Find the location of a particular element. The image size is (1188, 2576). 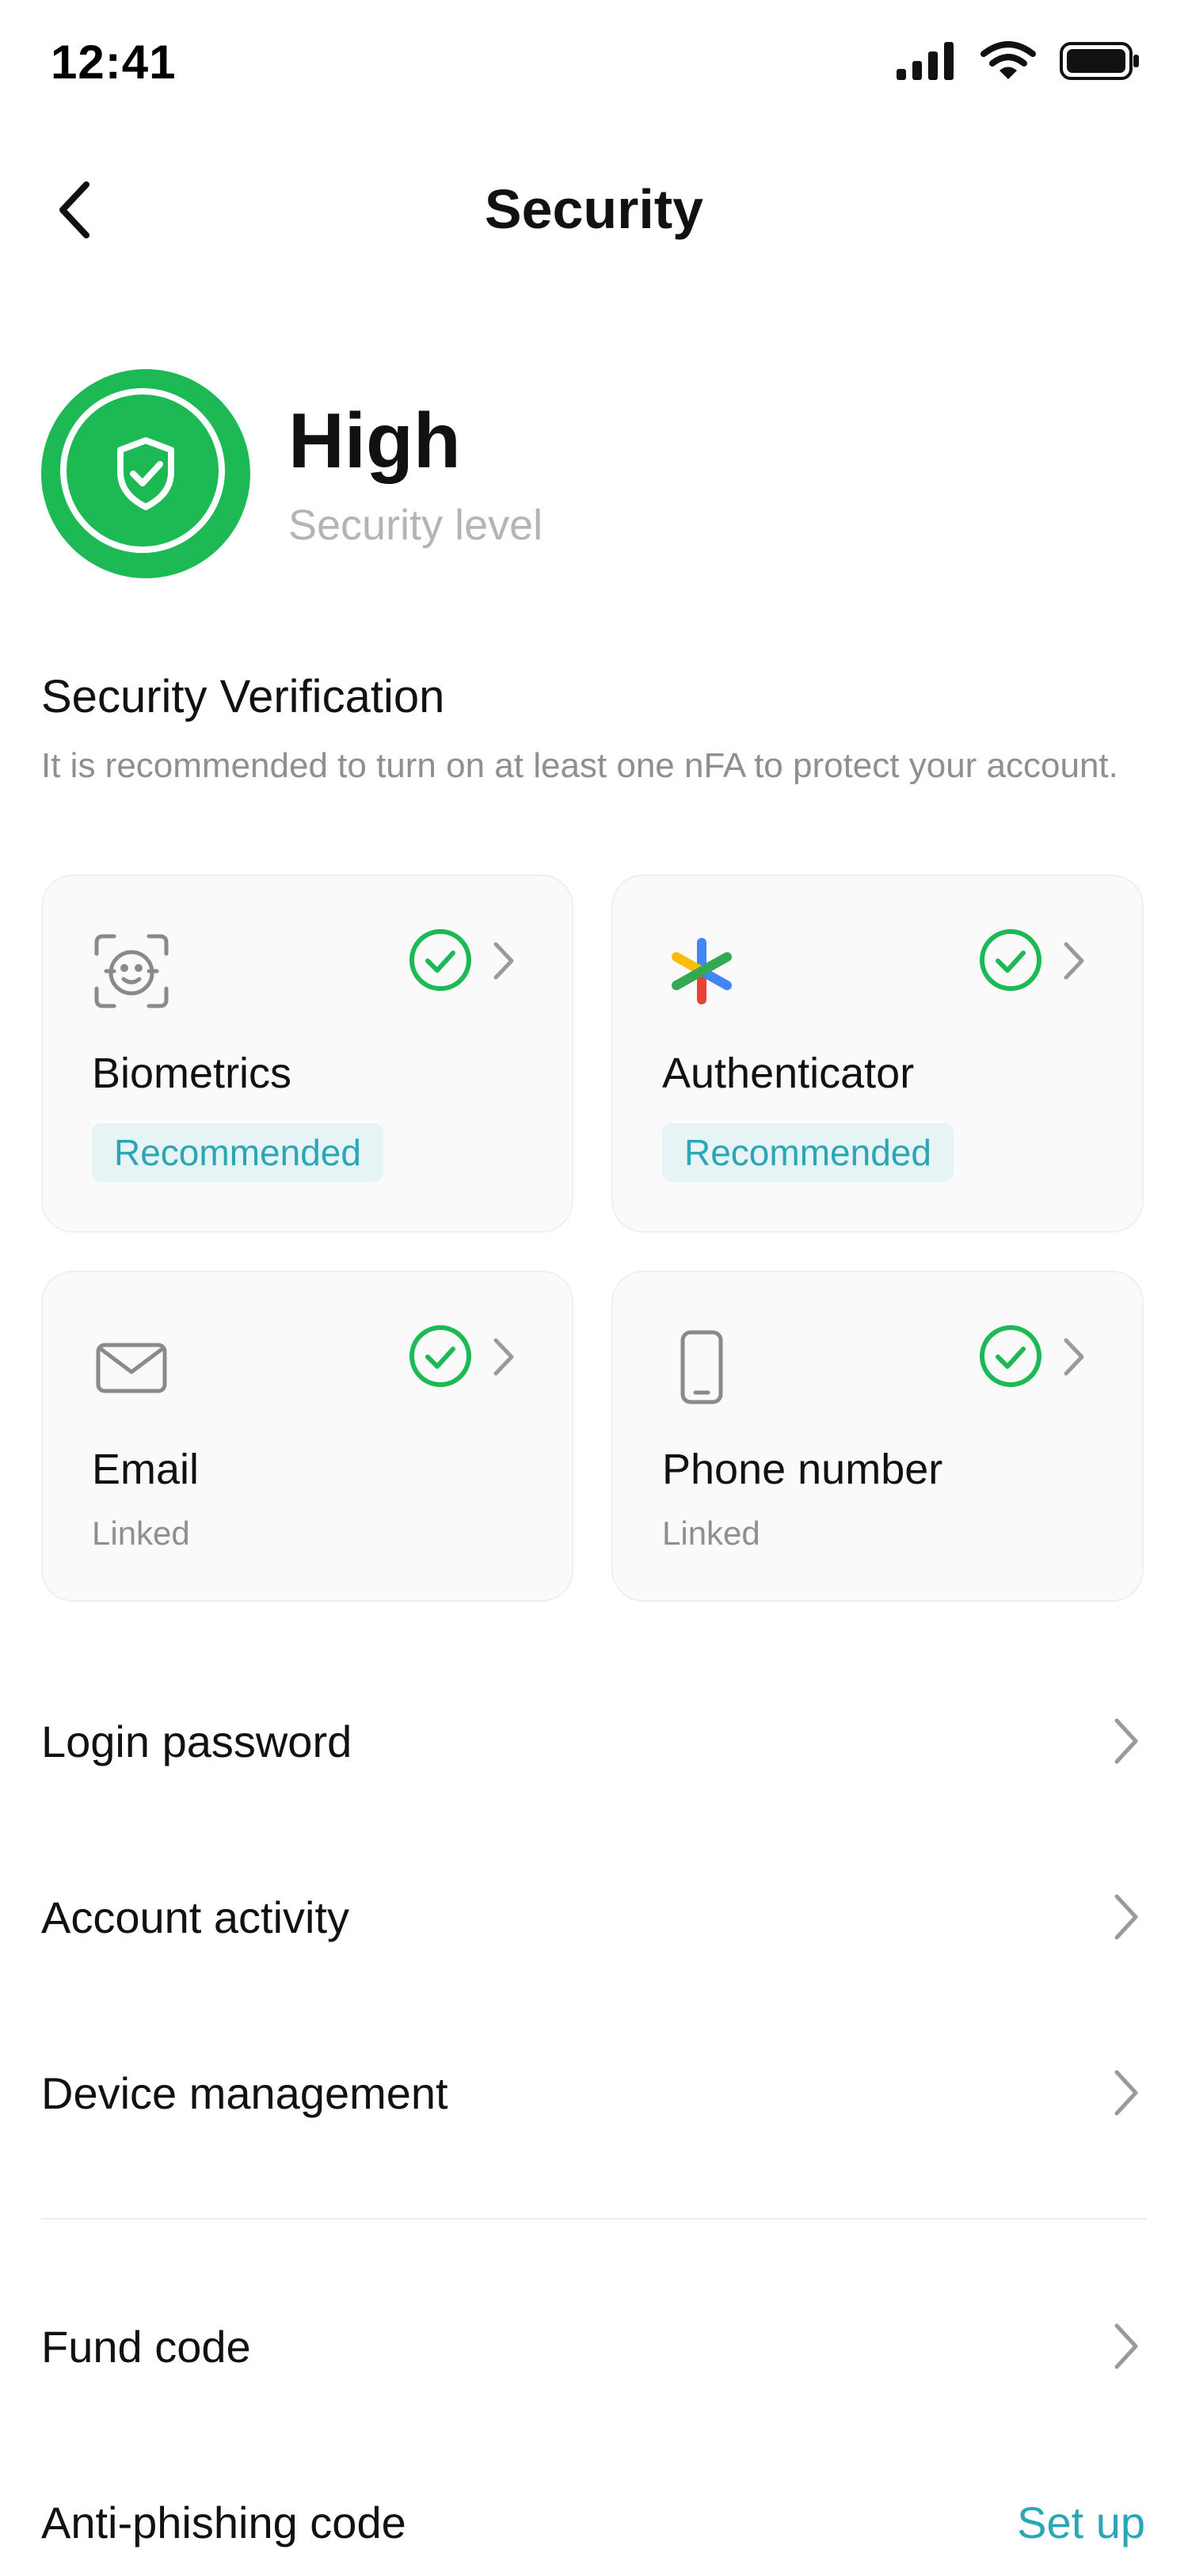

row-label: Anti-phishing code is located at coordinates (223, 2522).